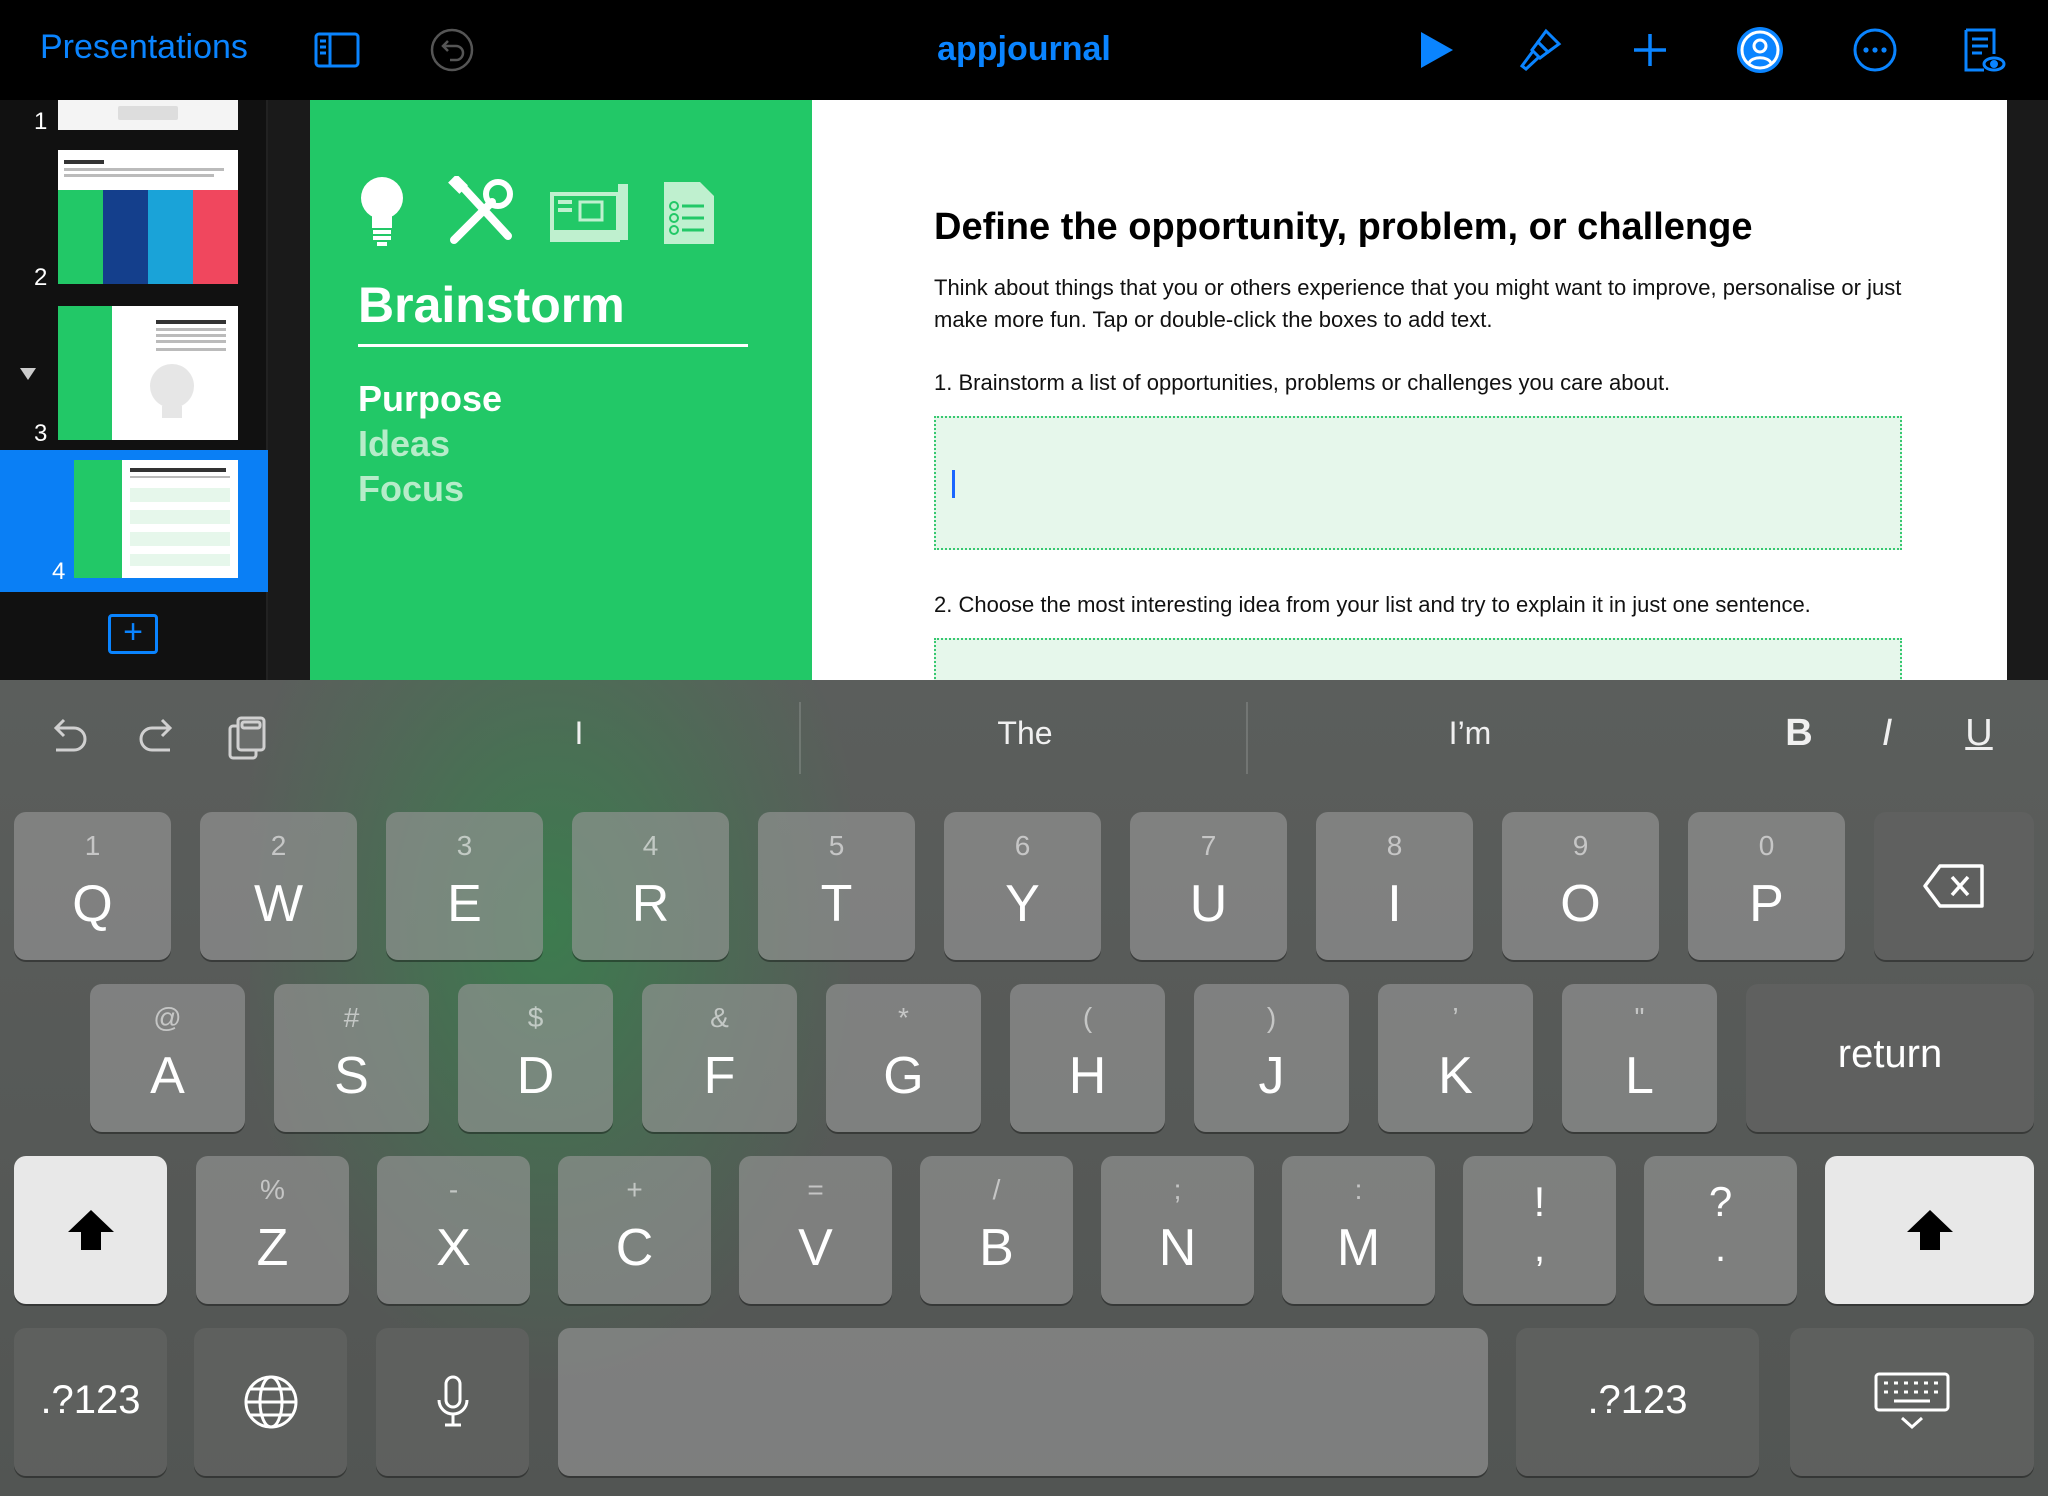 The width and height of the screenshot is (2048, 1496). What do you see at coordinates (90, 1402) in the screenshot?
I see `numbers-key-left: .?123` at bounding box center [90, 1402].